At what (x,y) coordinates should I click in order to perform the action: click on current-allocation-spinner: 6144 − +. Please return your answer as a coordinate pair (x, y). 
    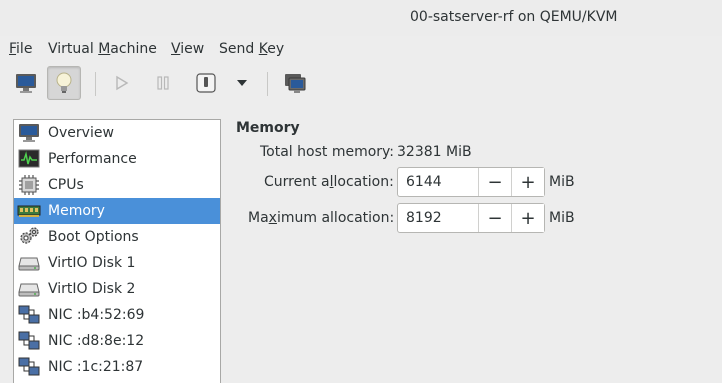
    Looking at the image, I should click on (471, 182).